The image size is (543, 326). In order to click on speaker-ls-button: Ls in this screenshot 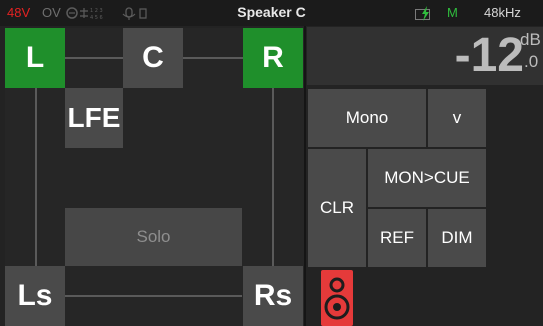, I will do `click(35, 296)`.